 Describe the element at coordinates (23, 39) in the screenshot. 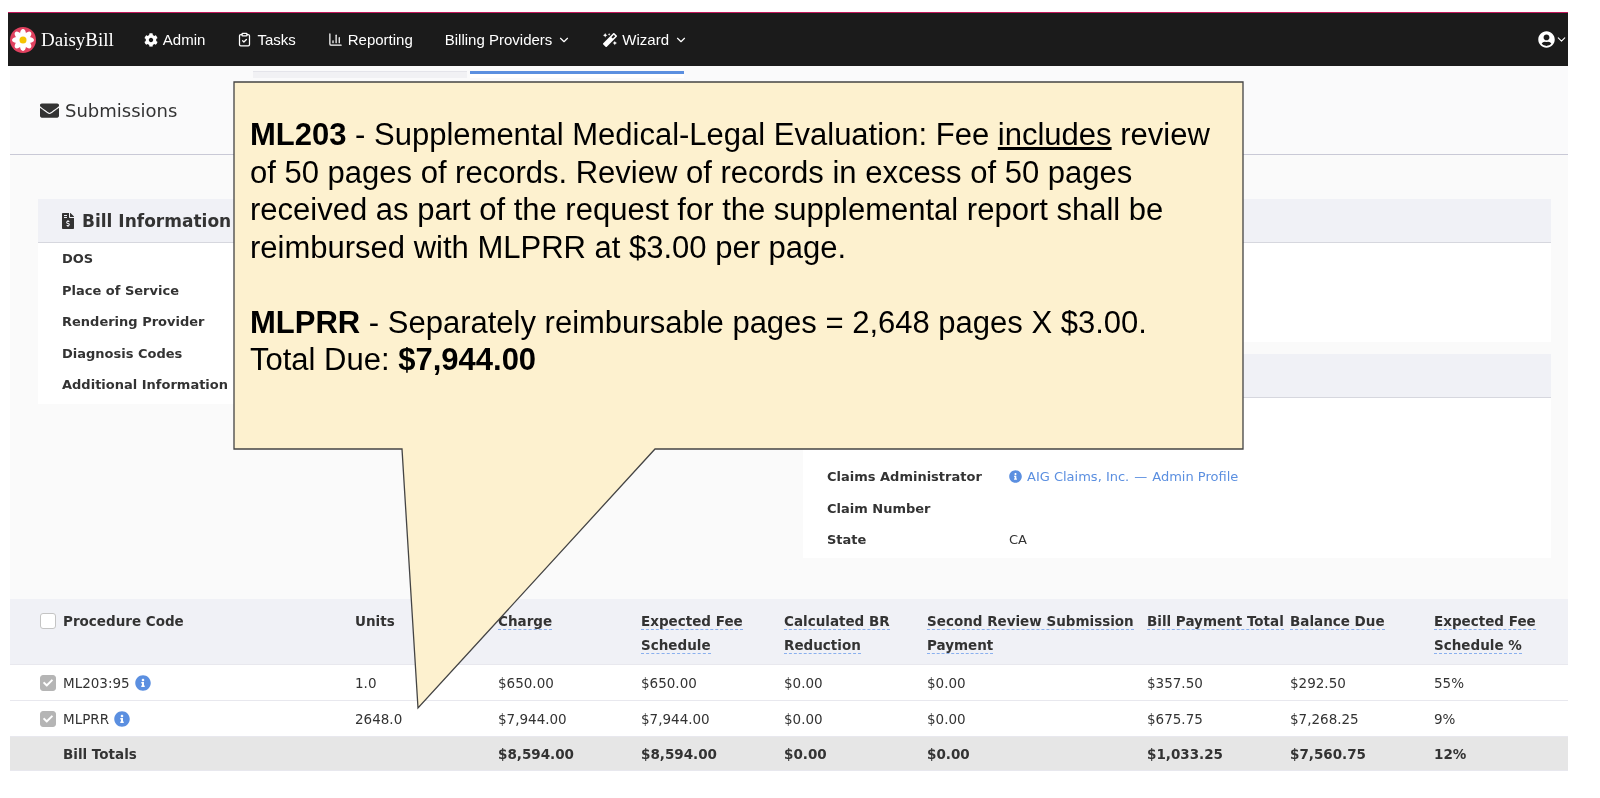

I see `flower-logo-icon` at that location.